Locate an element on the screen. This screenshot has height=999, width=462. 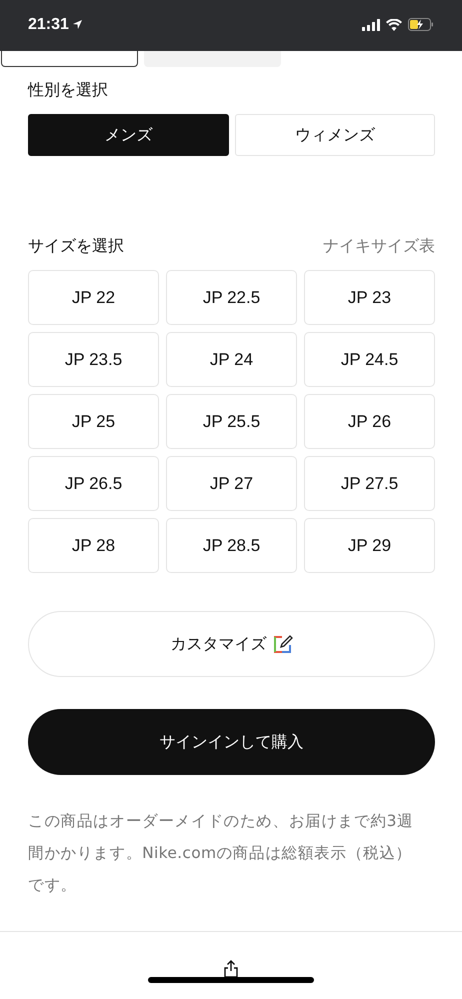
size-option: JP 25.5 is located at coordinates (231, 421).